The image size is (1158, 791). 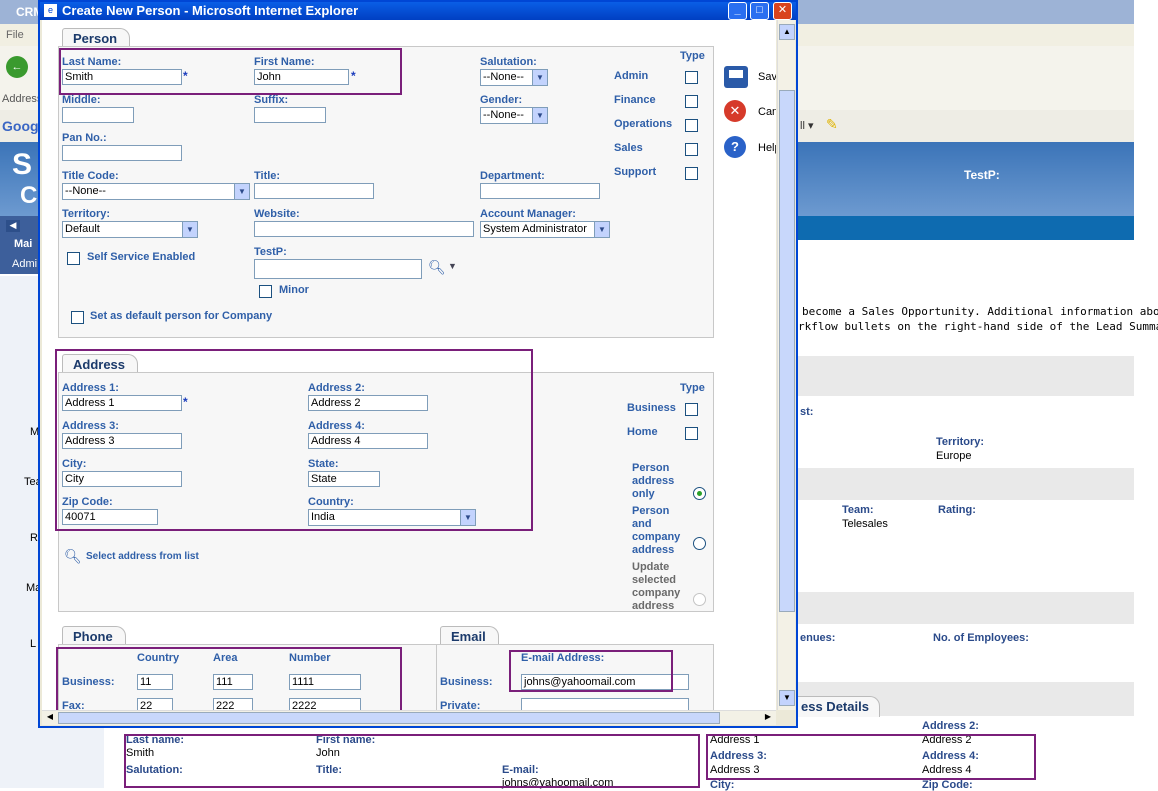 I want to click on type-operations-checkbox, so click(x=691, y=125).